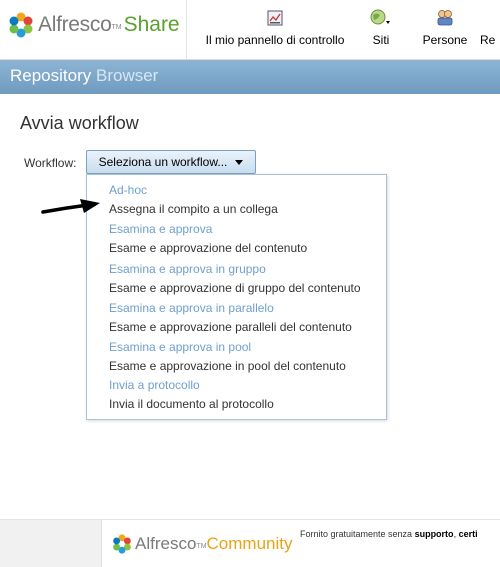 The height and width of the screenshot is (567, 500). I want to click on logo-brand-text: Alfresco, so click(75, 24).